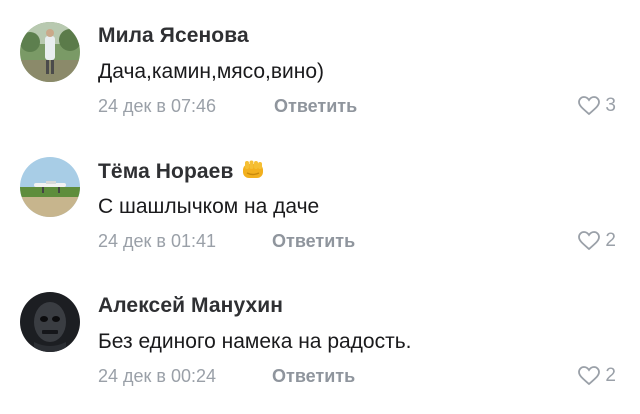 This screenshot has height=414, width=640. What do you see at coordinates (157, 241) in the screenshot?
I see `comment-date: 24 дек в 01:41` at bounding box center [157, 241].